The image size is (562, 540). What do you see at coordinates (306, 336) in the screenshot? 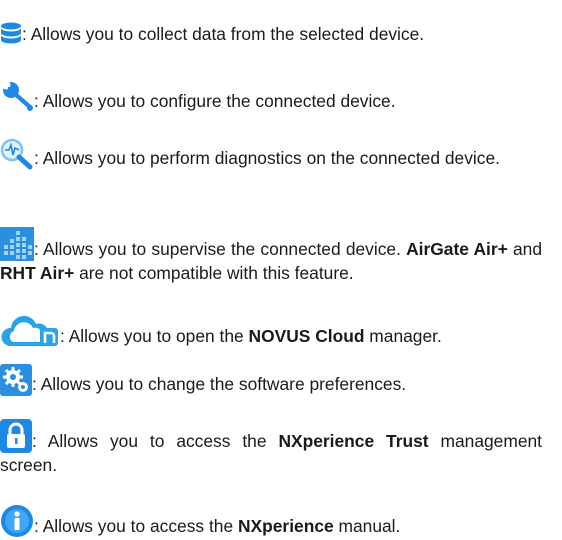
I see `legend-bold-novus-cloud: NOVUS Cloud` at bounding box center [306, 336].